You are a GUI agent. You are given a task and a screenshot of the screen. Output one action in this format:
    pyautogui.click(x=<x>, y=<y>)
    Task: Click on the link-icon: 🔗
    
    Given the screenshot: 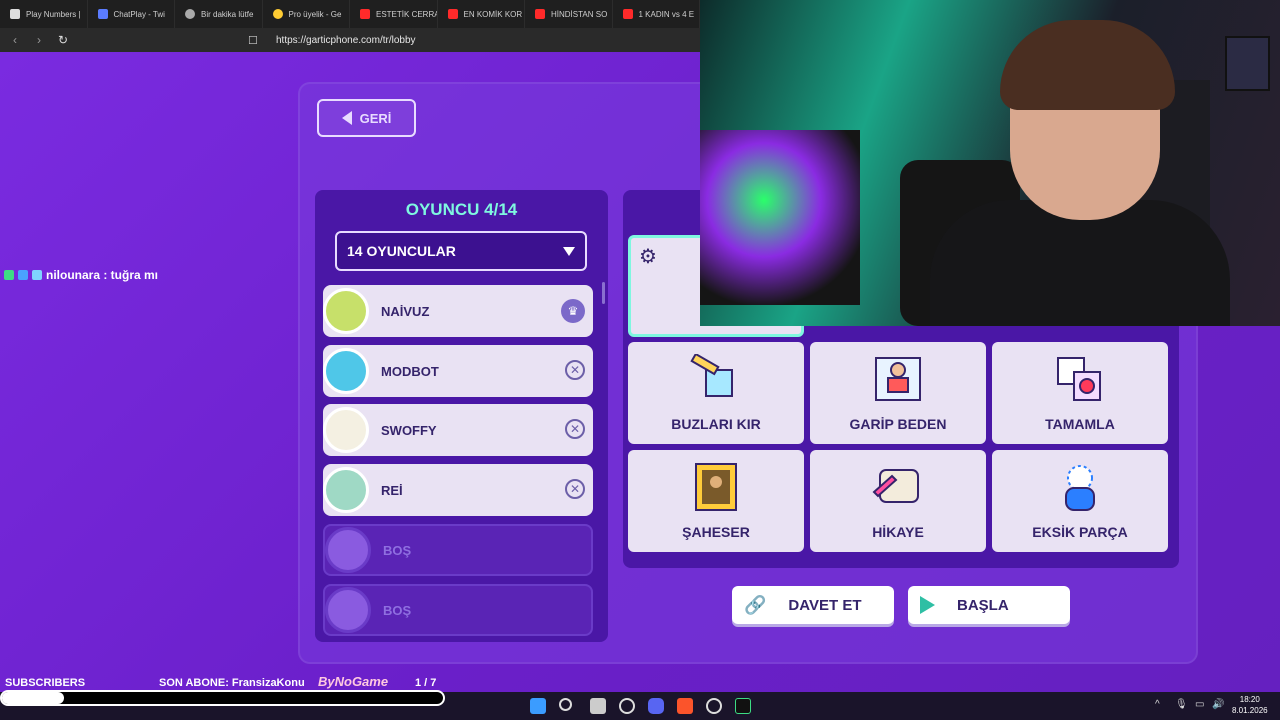 What is the action you would take?
    pyautogui.click(x=755, y=604)
    